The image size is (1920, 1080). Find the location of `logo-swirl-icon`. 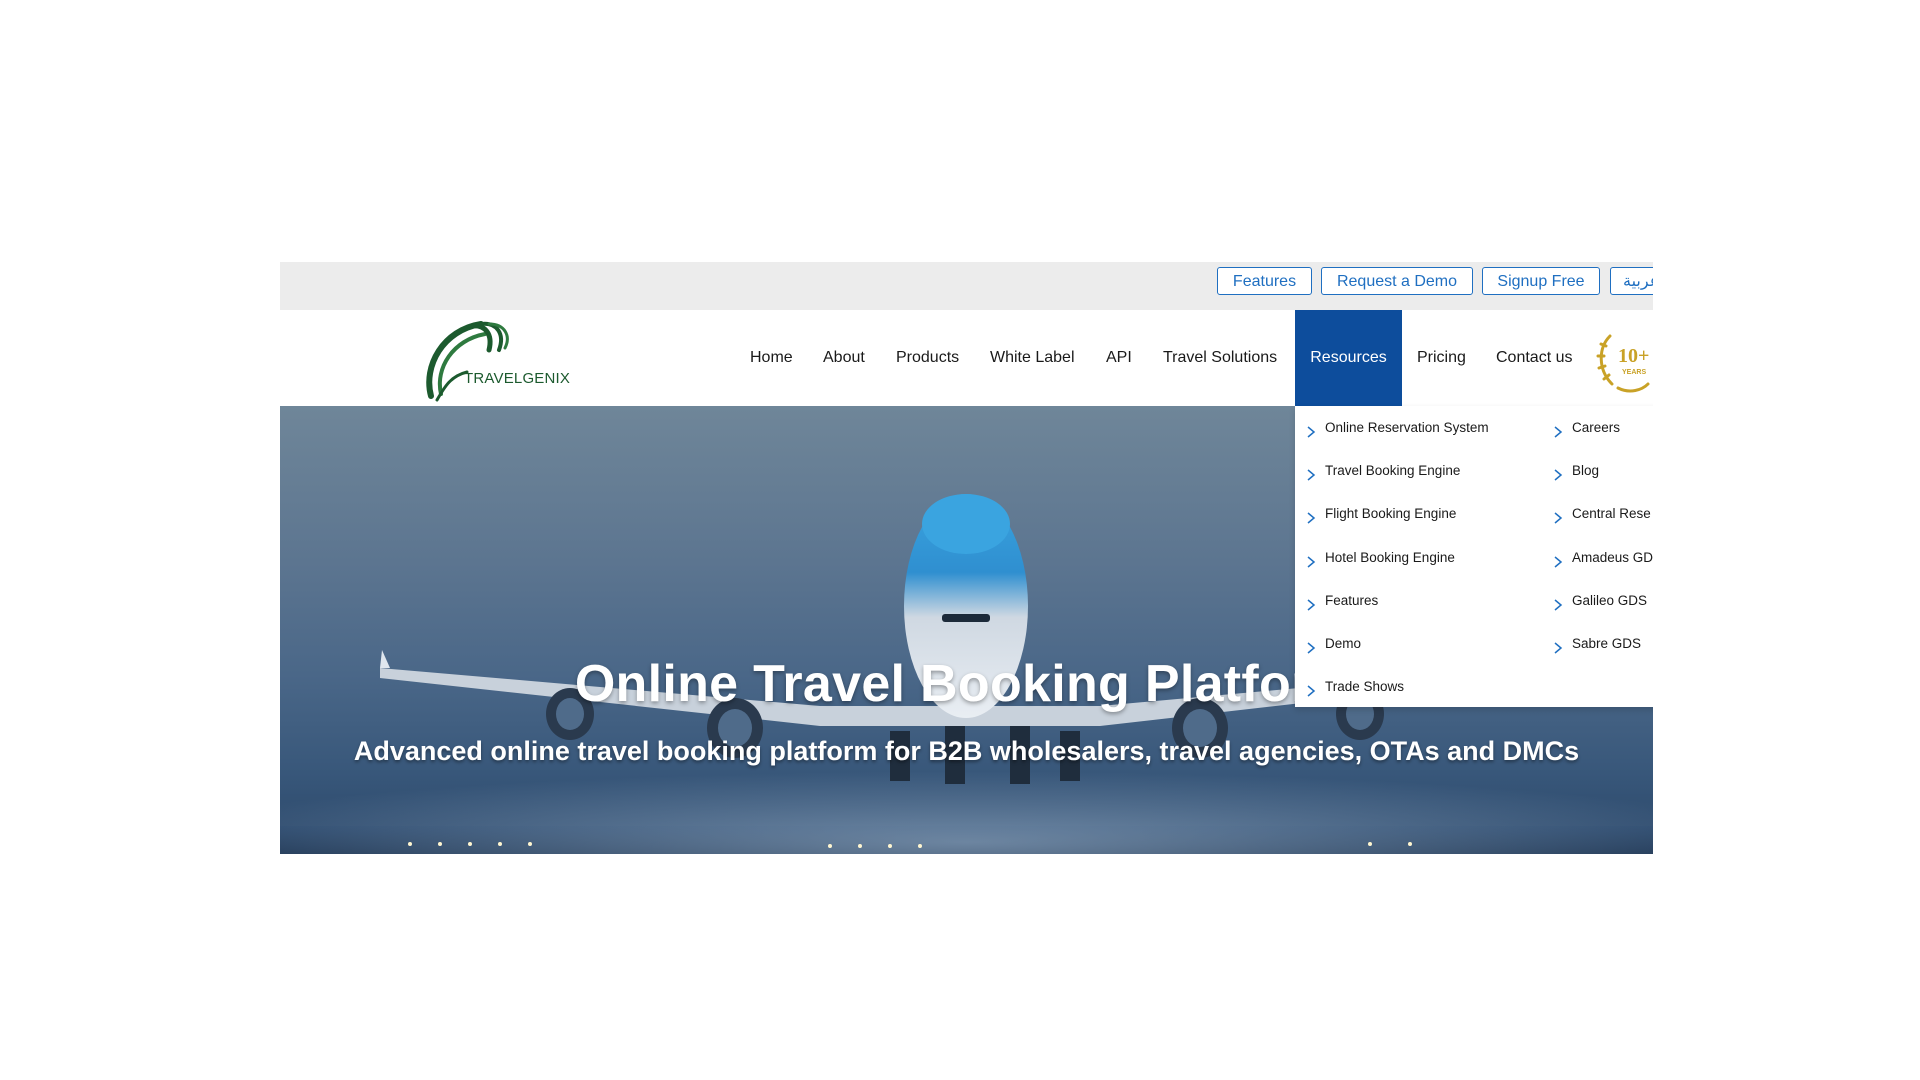

logo-swirl-icon is located at coordinates (467, 361).